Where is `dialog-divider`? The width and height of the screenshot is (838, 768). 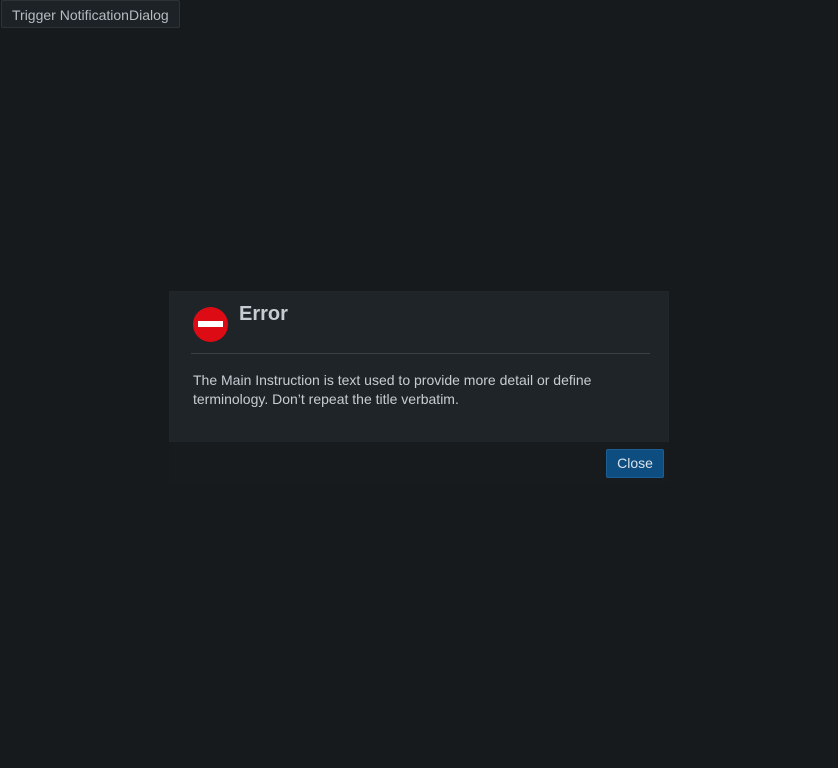
dialog-divider is located at coordinates (420, 353).